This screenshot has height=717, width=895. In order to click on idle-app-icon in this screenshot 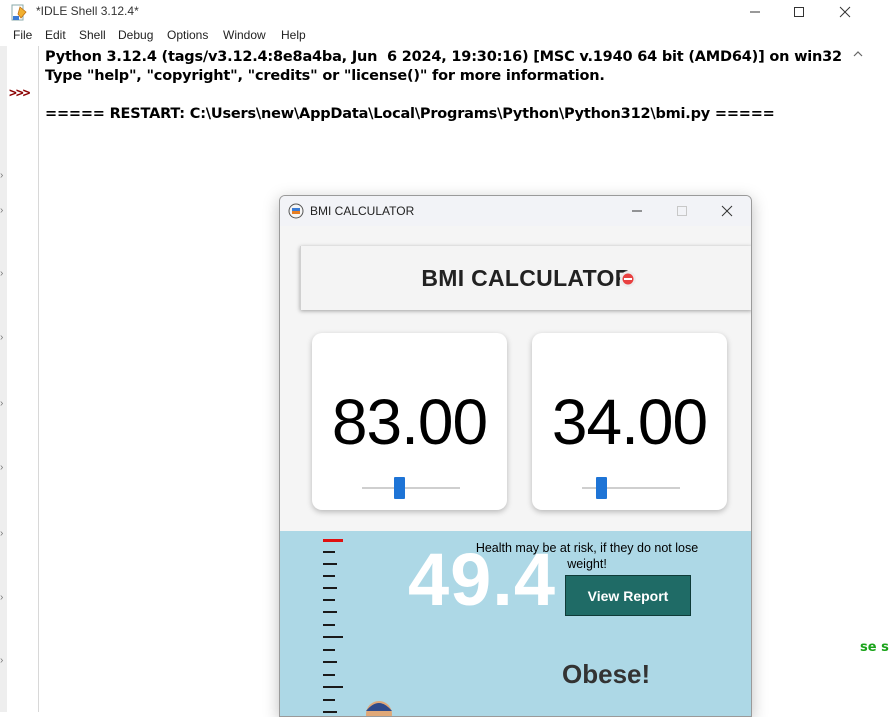, I will do `click(19, 12)`.